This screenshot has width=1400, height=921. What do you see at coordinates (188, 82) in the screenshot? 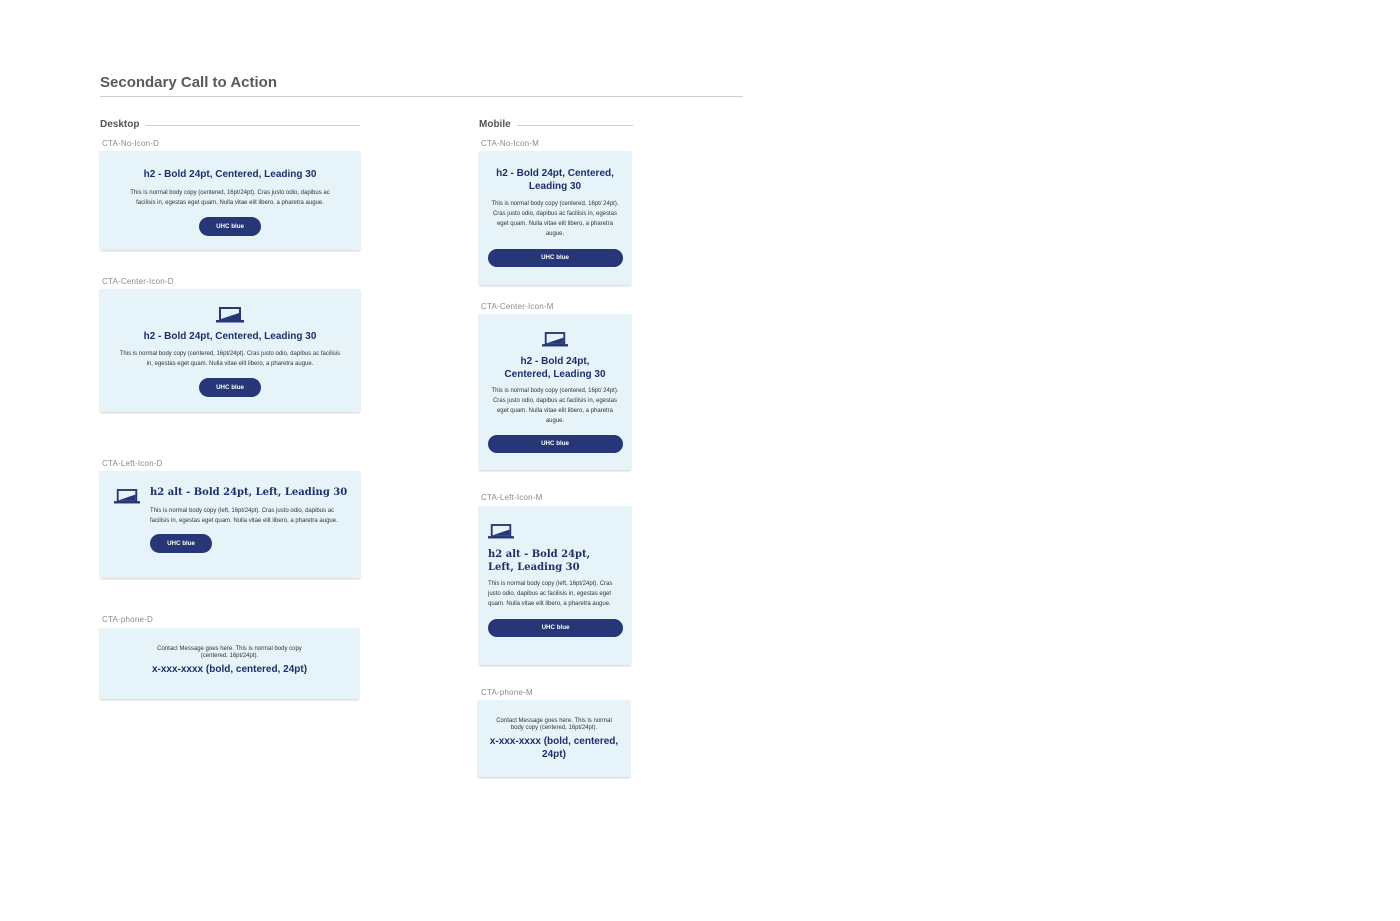
I see `page-title: Secondary Call to Action` at bounding box center [188, 82].